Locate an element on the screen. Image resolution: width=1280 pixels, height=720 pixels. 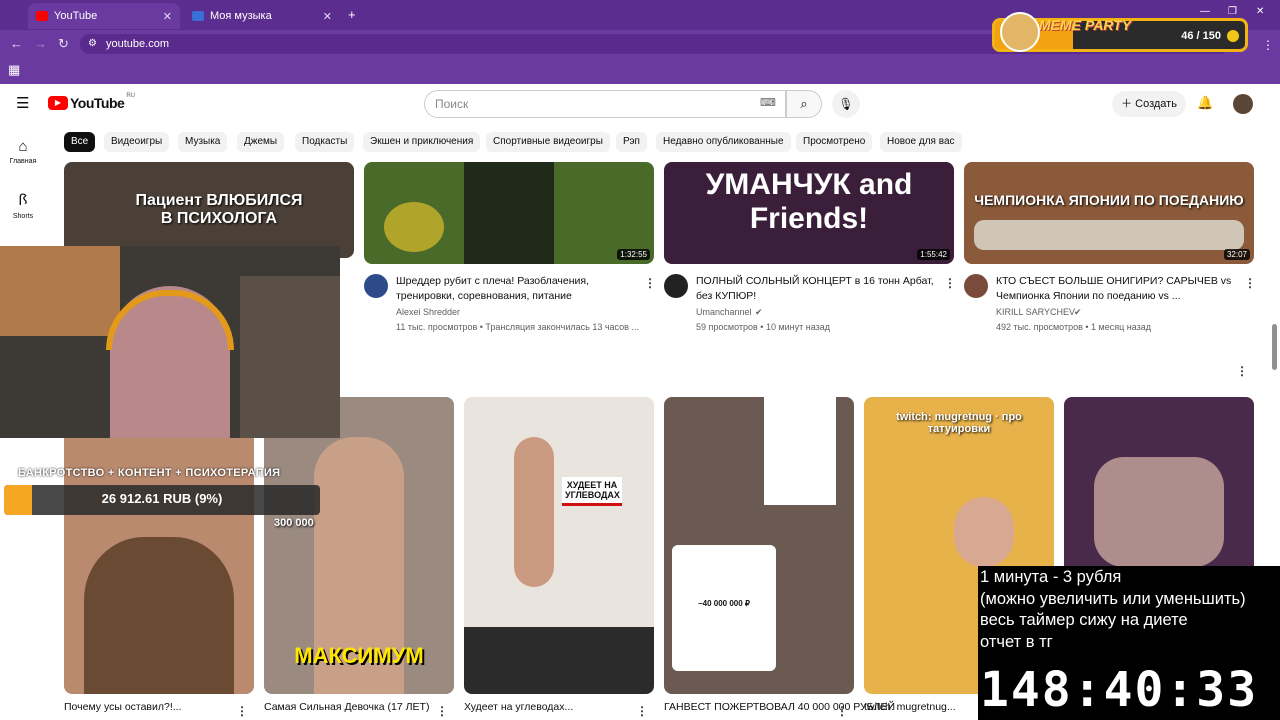
short-thumbnail: ХУДЕЕТ НА УГЛЕВОДАХ is located at coordinates (559, 545).